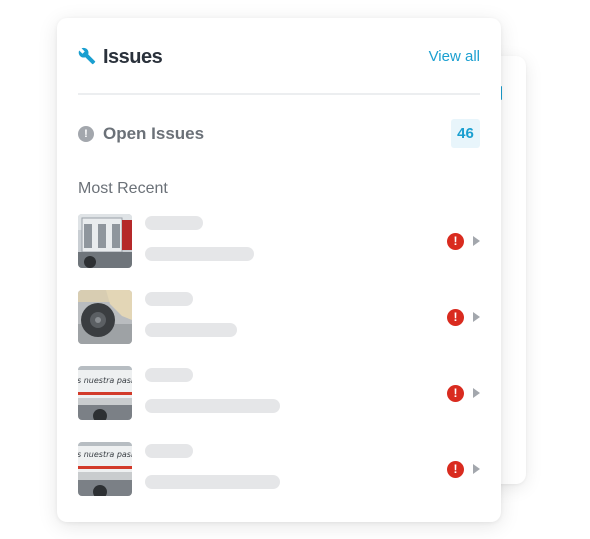 This screenshot has height=539, width=590. I want to click on truck-rear-thumbnail, so click(105, 241).